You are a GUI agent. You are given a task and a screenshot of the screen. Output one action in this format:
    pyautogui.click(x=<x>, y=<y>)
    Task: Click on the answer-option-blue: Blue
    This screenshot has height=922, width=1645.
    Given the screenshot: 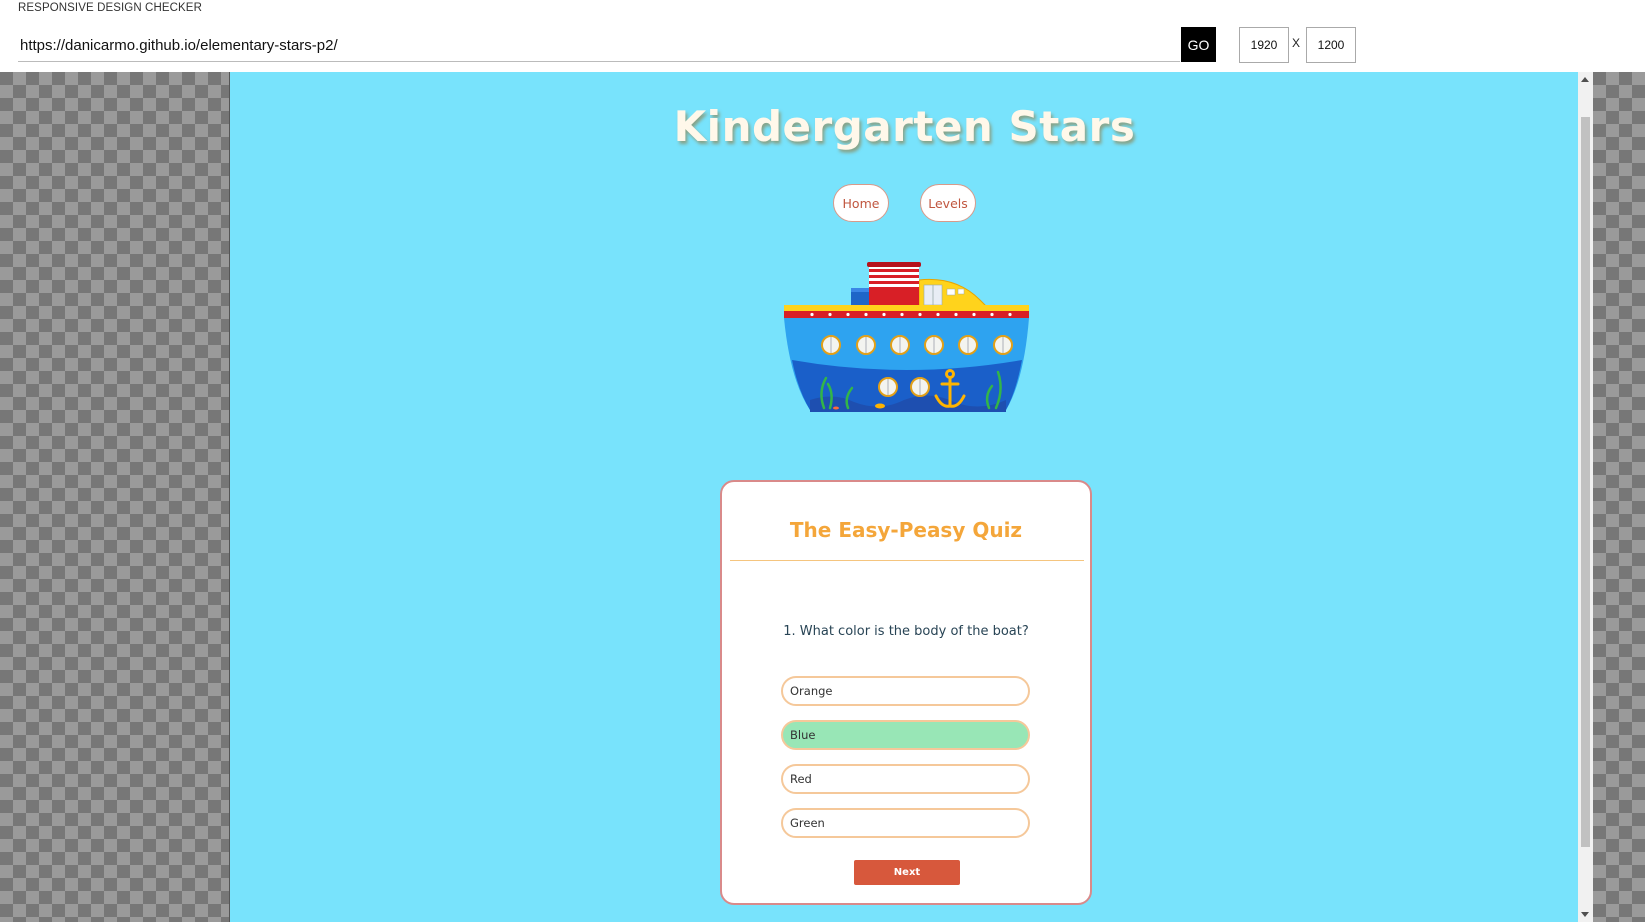 What is the action you would take?
    pyautogui.click(x=905, y=735)
    